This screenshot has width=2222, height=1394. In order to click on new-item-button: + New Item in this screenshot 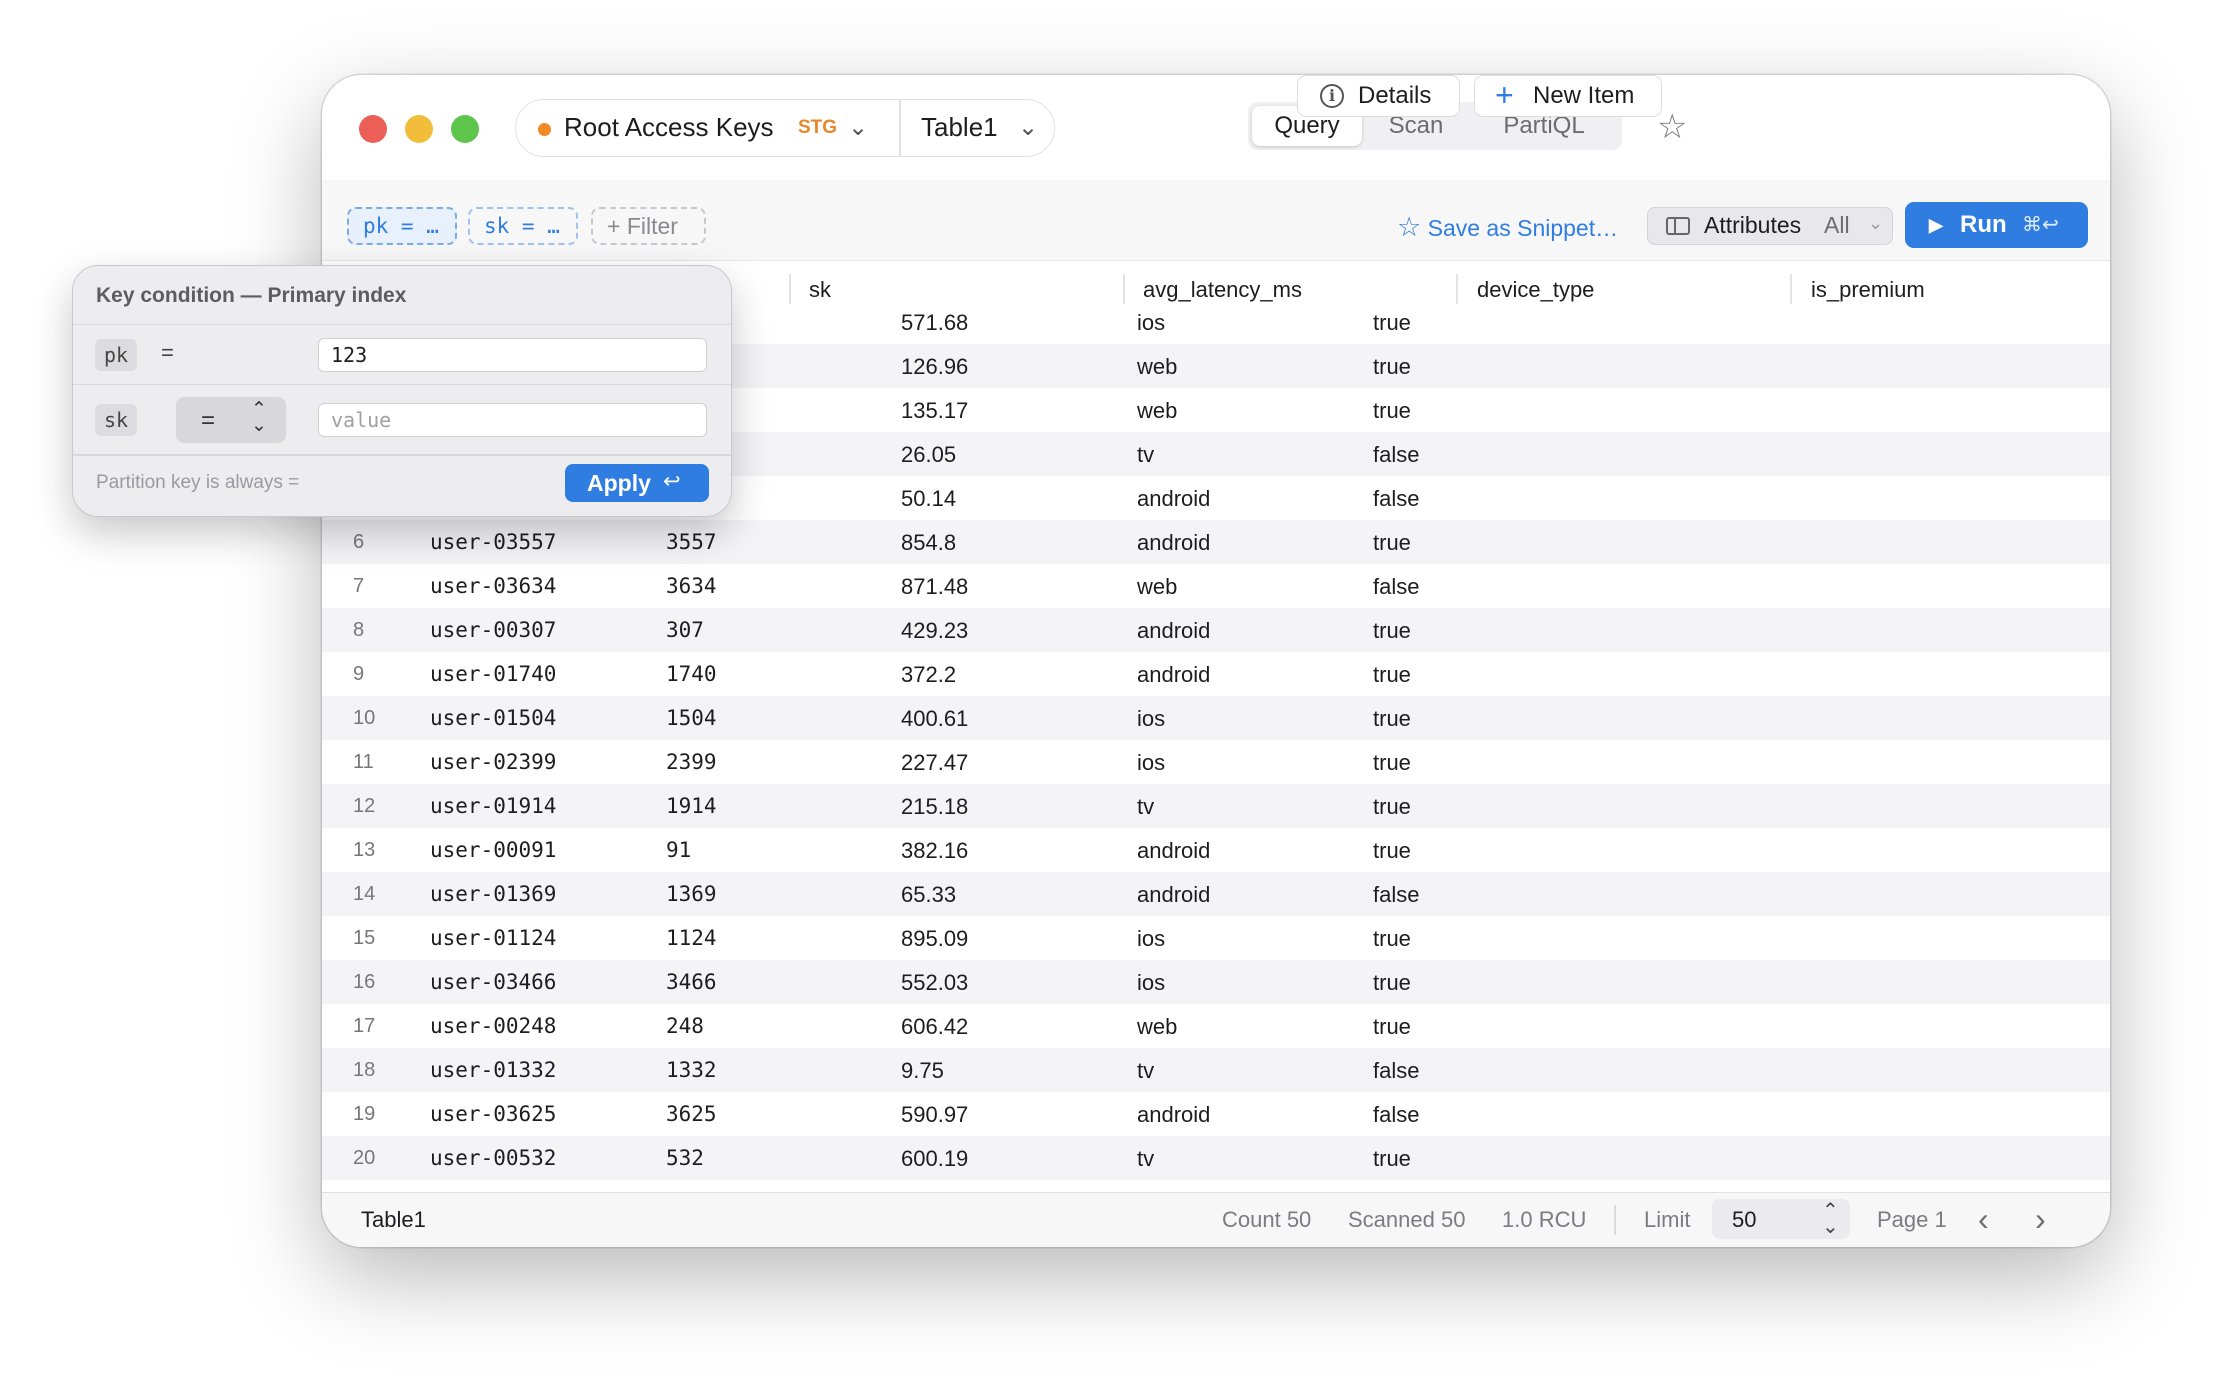, I will do `click(1568, 96)`.